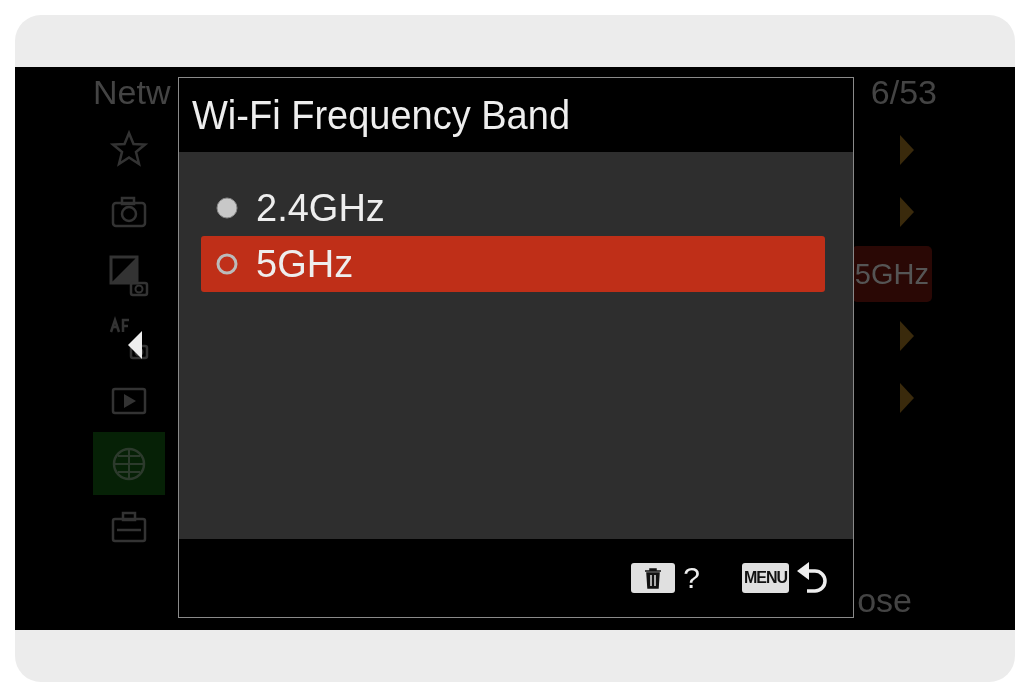  Describe the element at coordinates (765, 578) in the screenshot. I see `menu-key: MENU` at that location.